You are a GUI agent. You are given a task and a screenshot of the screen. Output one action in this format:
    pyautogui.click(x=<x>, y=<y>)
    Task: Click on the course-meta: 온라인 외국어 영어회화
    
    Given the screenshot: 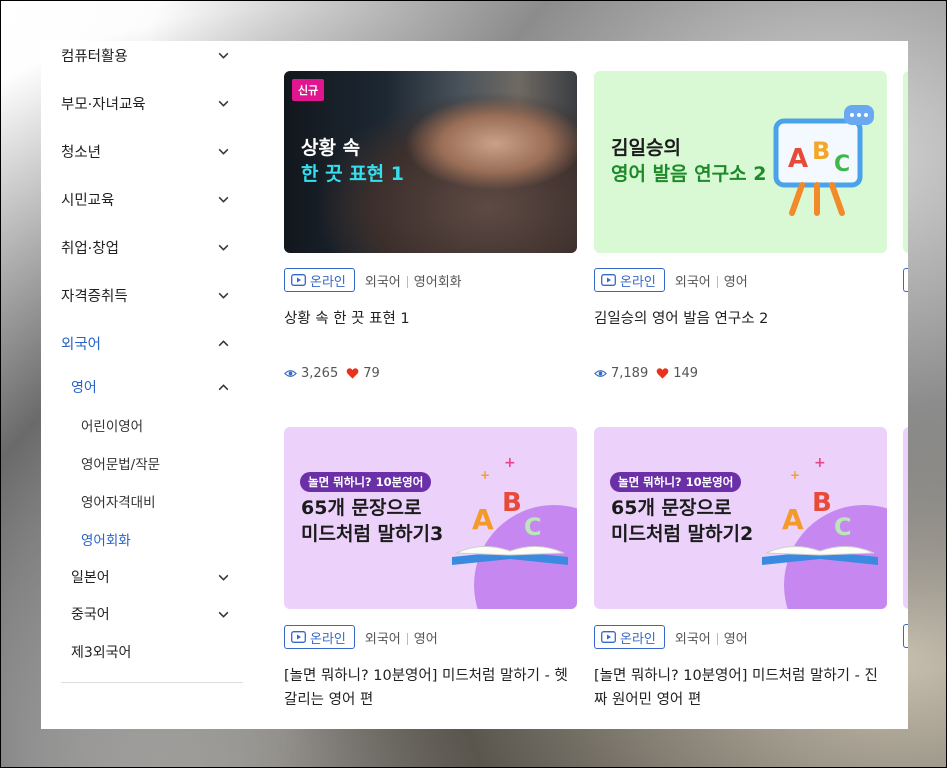 What is the action you would take?
    pyautogui.click(x=373, y=280)
    